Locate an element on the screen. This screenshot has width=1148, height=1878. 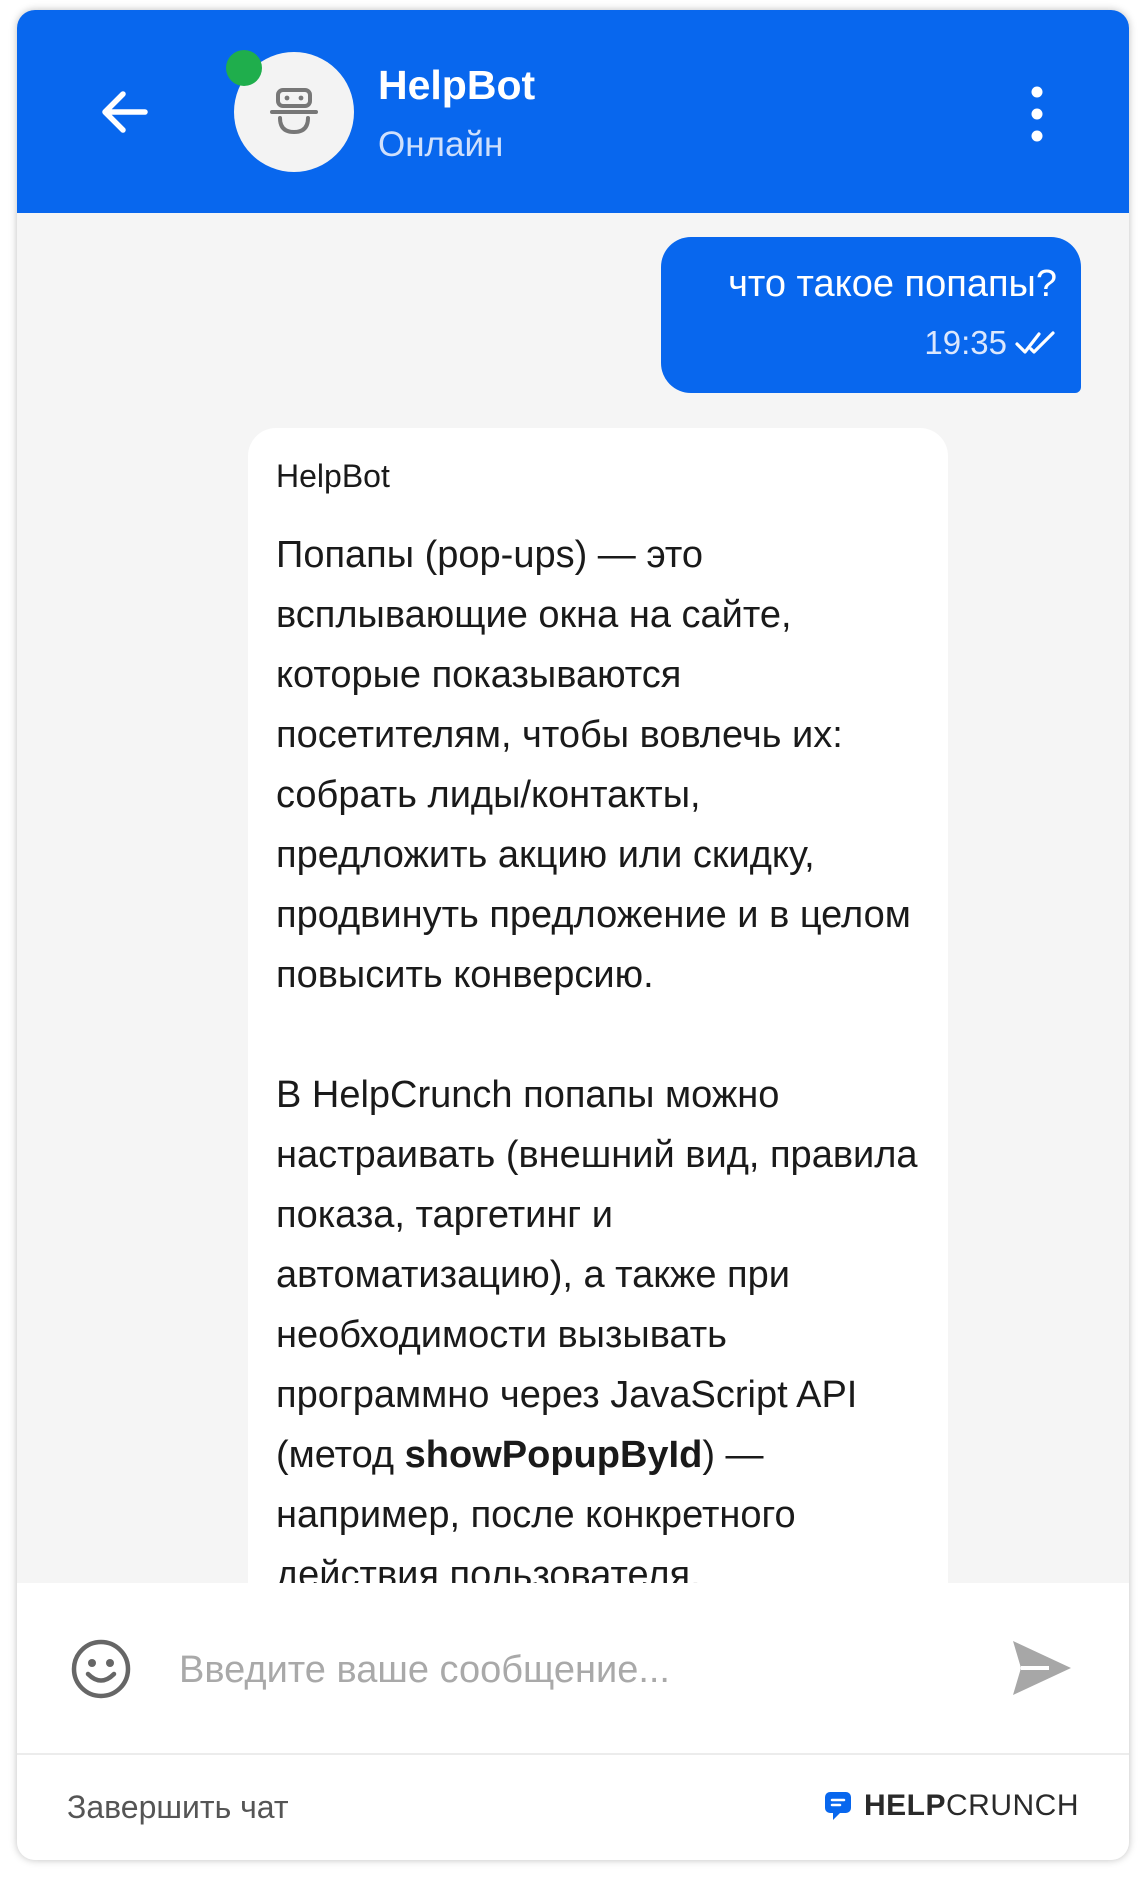
online-indicator is located at coordinates (244, 68).